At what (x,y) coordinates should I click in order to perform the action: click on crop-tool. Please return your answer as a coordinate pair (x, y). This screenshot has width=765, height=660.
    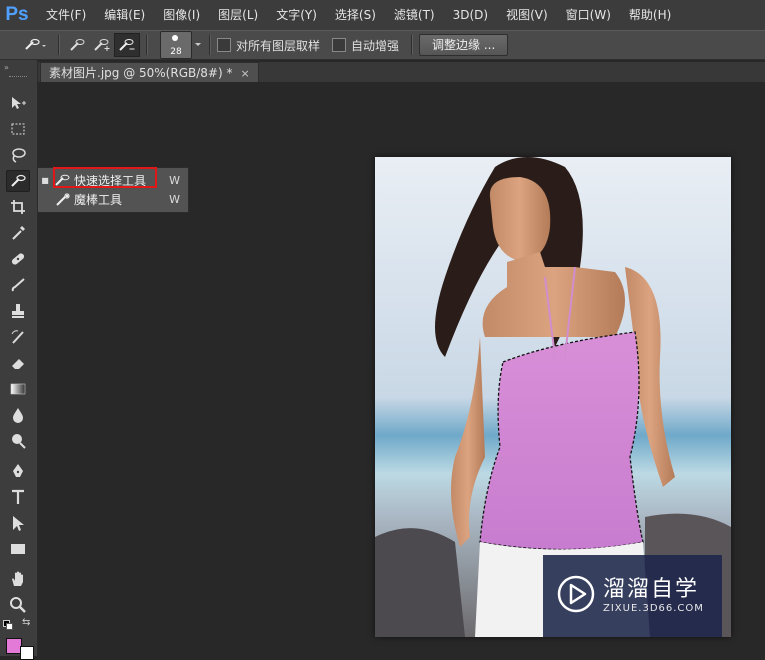
    Looking at the image, I should click on (18, 207).